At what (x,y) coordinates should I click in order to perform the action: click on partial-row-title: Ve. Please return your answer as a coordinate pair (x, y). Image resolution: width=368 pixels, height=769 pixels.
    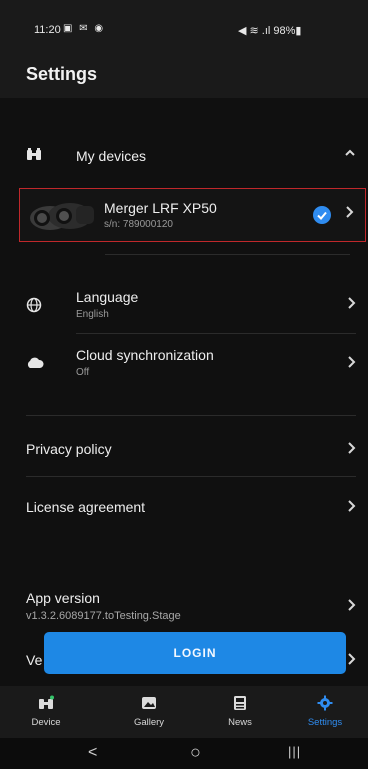
    Looking at the image, I should click on (34, 660).